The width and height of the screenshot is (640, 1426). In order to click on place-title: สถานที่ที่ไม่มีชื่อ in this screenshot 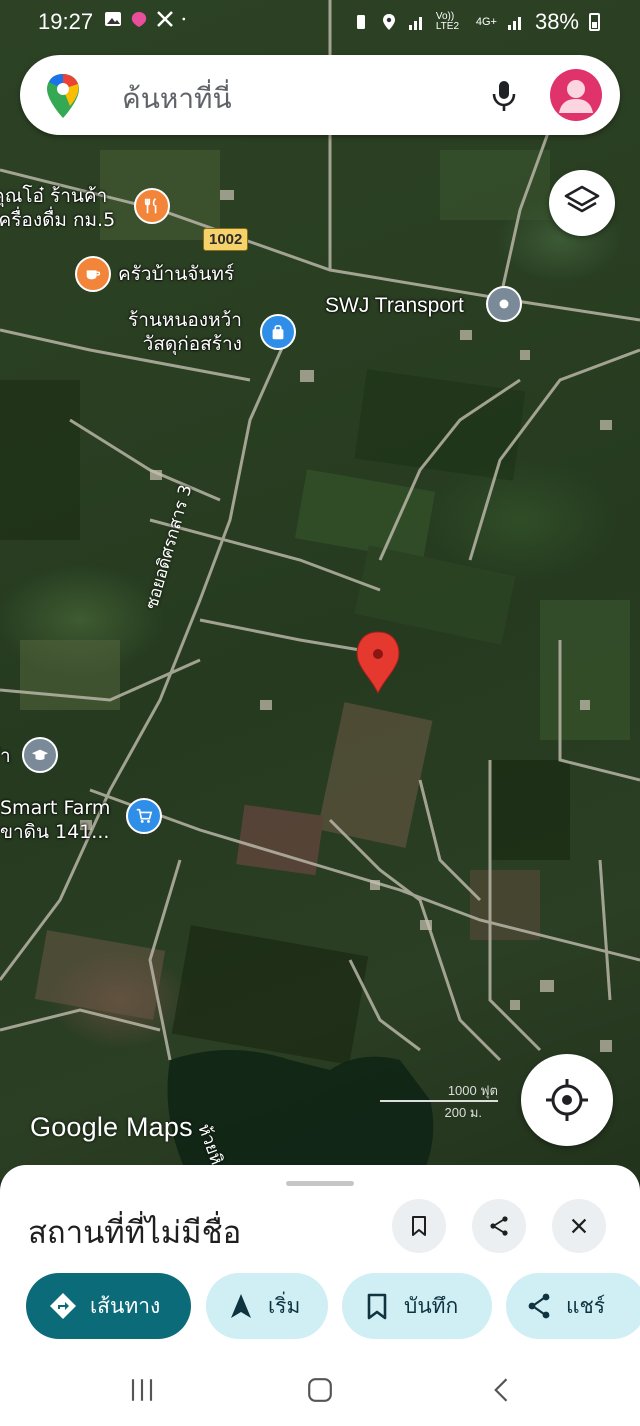, I will do `click(135, 1233)`.